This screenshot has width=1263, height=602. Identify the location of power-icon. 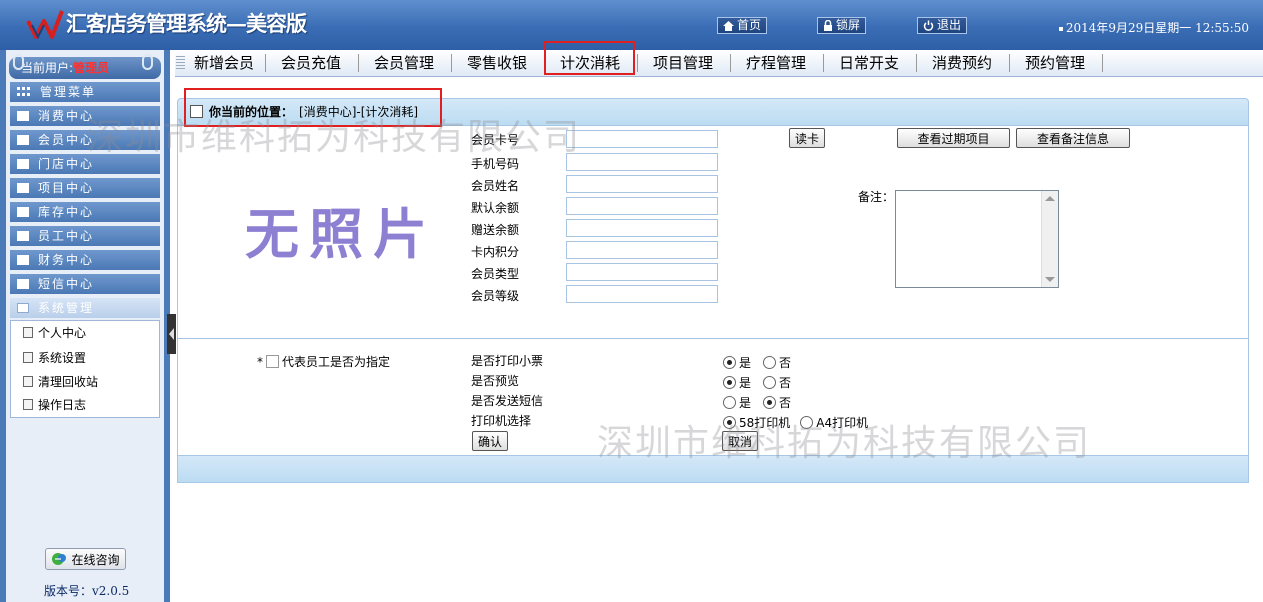
(928, 25).